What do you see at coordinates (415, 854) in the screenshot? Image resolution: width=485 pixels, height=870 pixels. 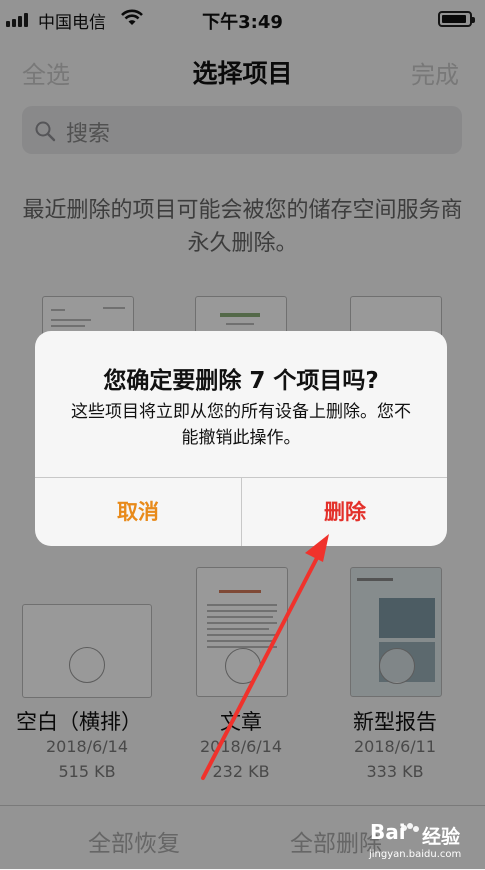 I see `watermark-url: jingyan.baidu.com` at bounding box center [415, 854].